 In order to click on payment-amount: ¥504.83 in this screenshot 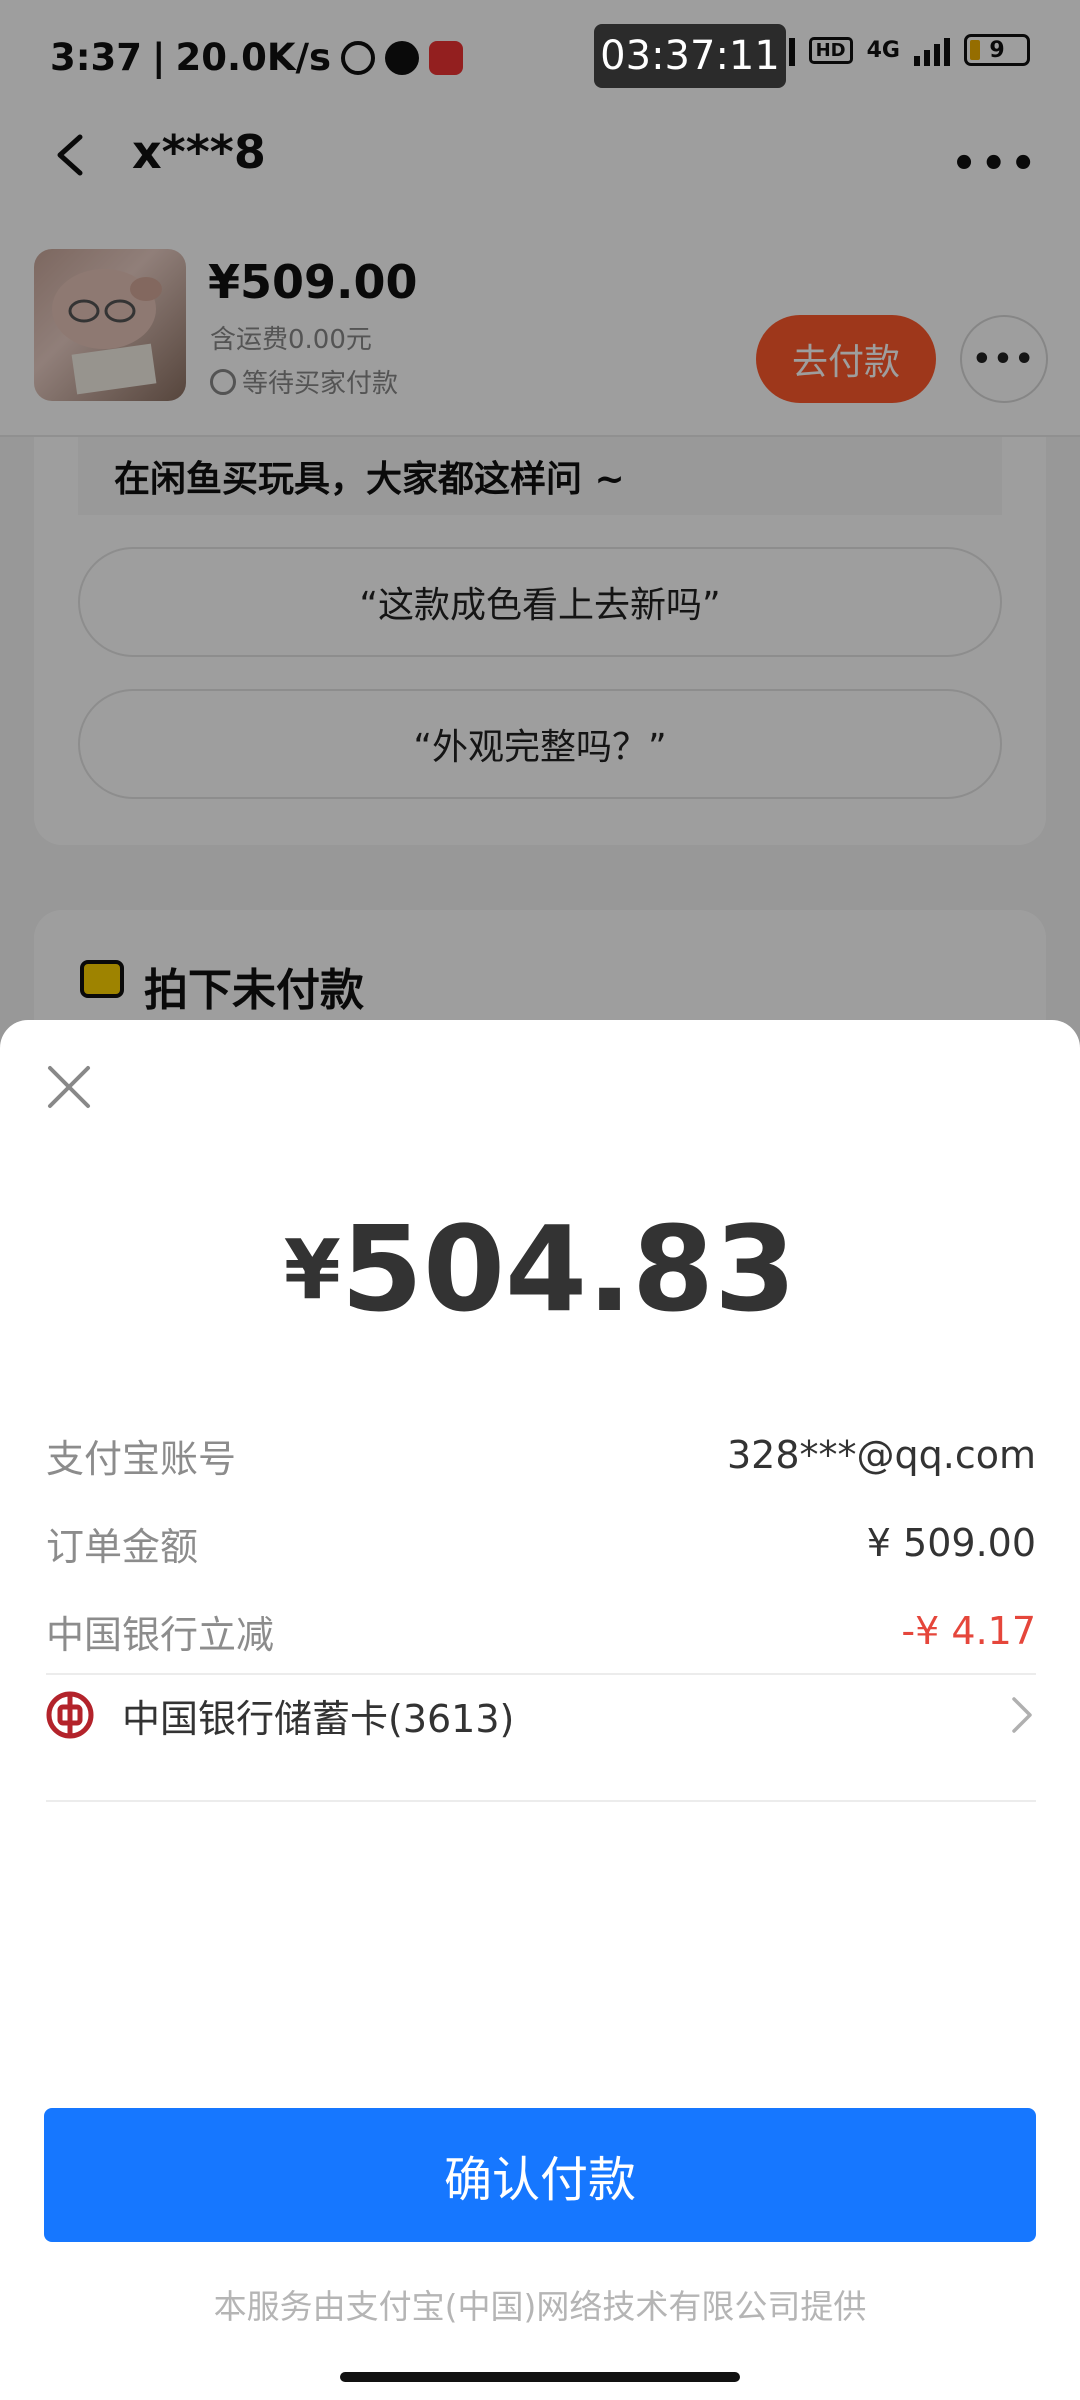, I will do `click(540, 1269)`.